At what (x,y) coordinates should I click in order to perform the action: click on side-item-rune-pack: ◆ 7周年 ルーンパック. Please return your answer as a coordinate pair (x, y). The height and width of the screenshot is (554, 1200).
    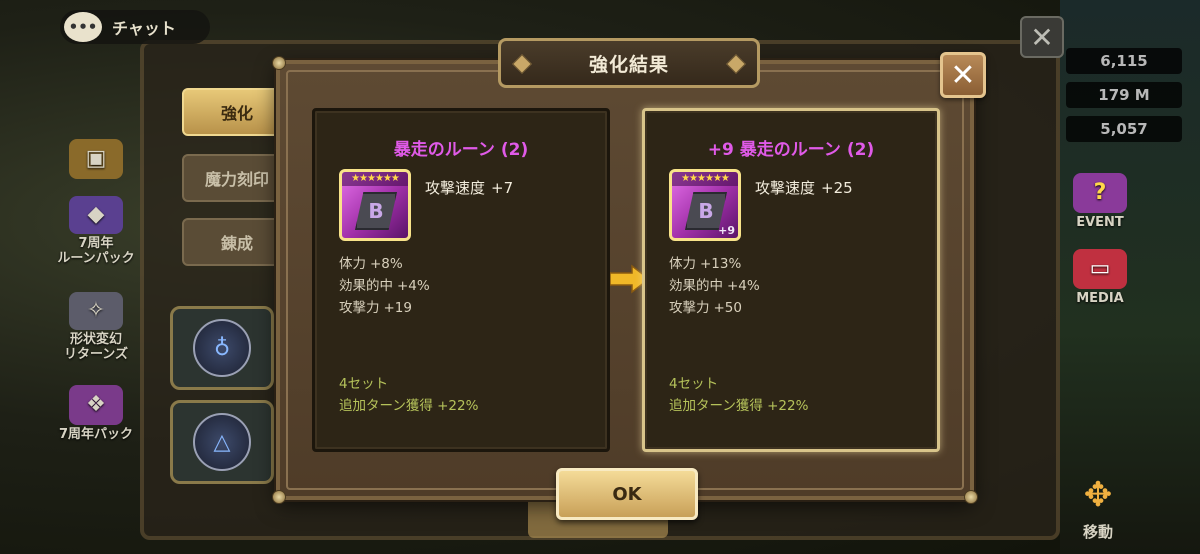
    Looking at the image, I should click on (96, 231).